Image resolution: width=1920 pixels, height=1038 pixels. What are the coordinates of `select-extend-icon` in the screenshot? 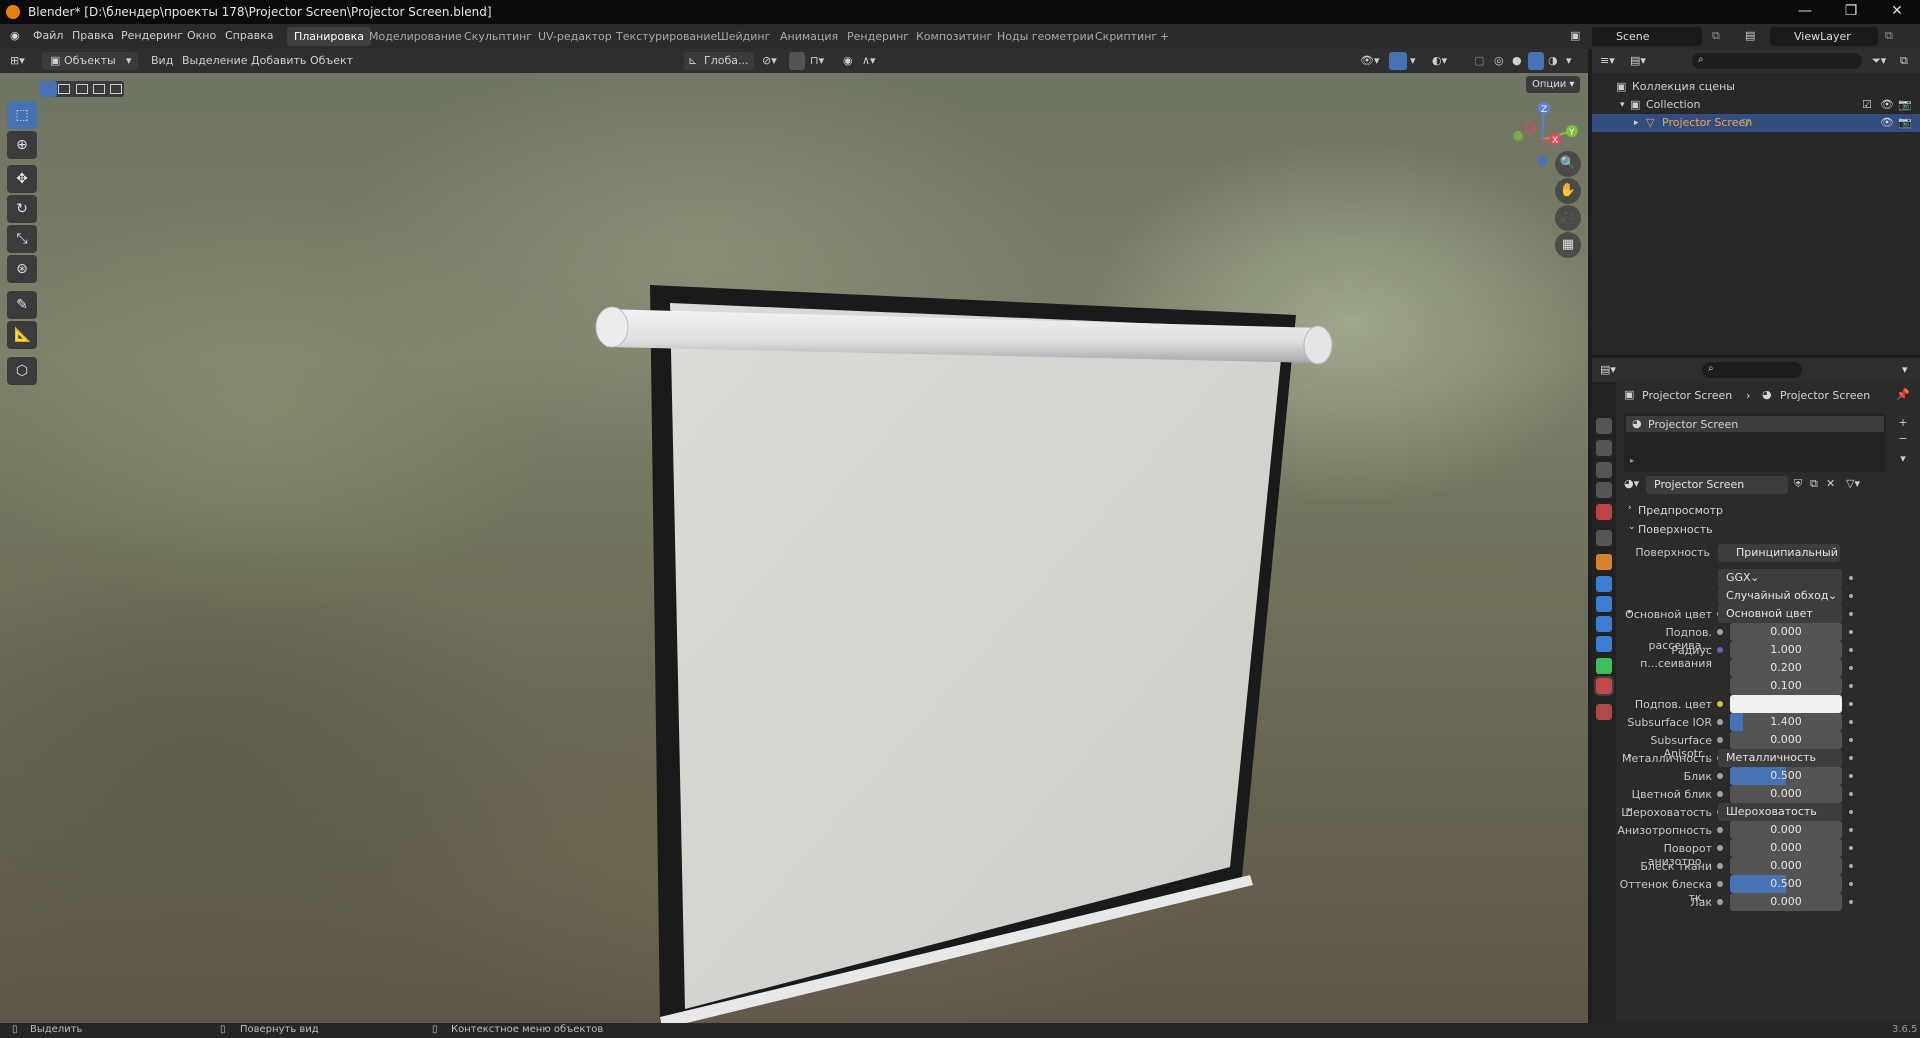 It's located at (64, 89).